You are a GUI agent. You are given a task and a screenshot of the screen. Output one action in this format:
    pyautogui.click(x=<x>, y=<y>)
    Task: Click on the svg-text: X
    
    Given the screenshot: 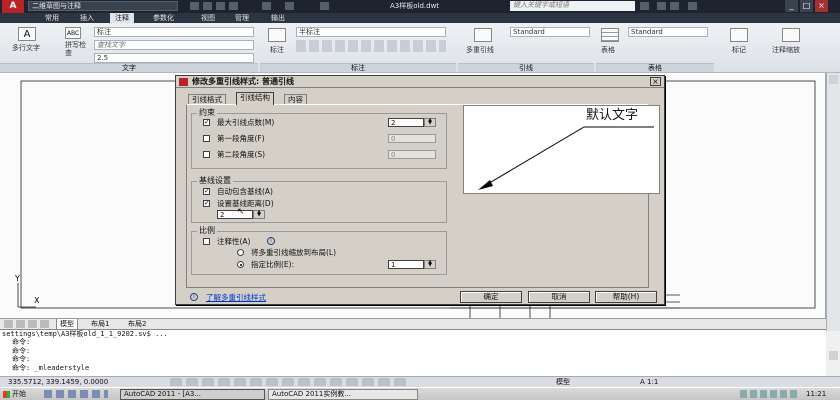 What is the action you would take?
    pyautogui.click(x=37, y=300)
    